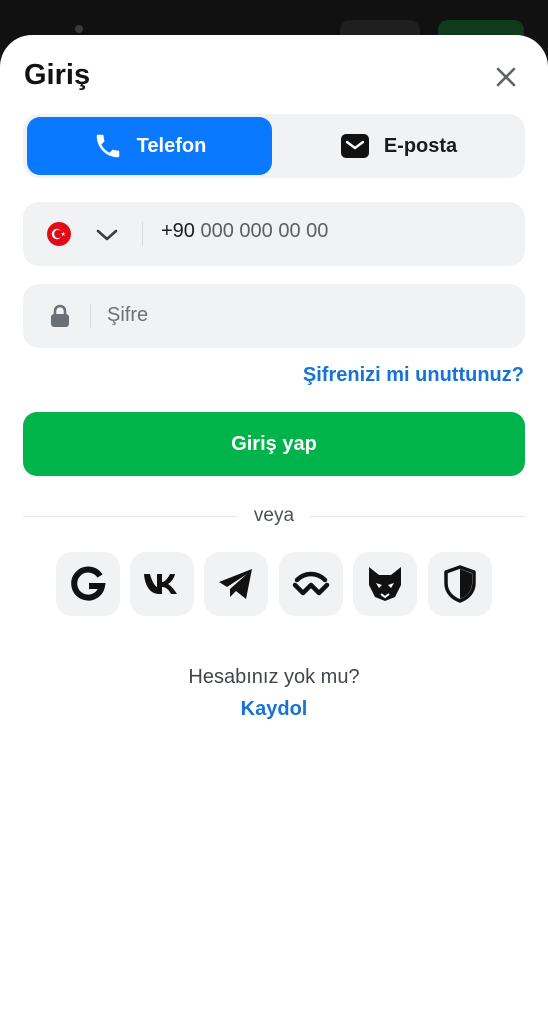 The width and height of the screenshot is (548, 1024). What do you see at coordinates (127, 315) in the screenshot?
I see `password-input: Şifre` at bounding box center [127, 315].